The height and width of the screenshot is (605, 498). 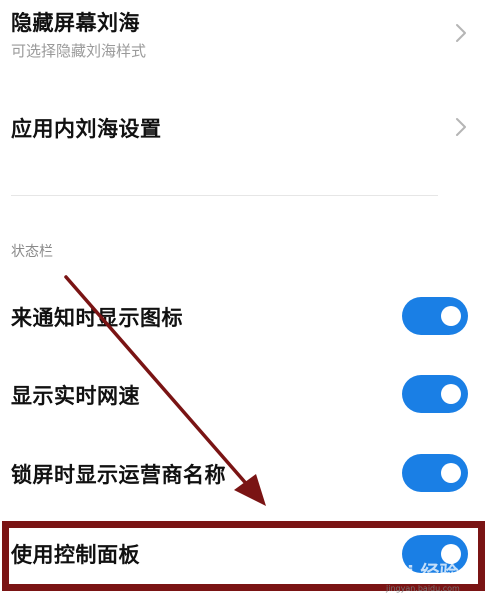 What do you see at coordinates (249, 395) in the screenshot?
I see `network-speed-row: 显示实时网速` at bounding box center [249, 395].